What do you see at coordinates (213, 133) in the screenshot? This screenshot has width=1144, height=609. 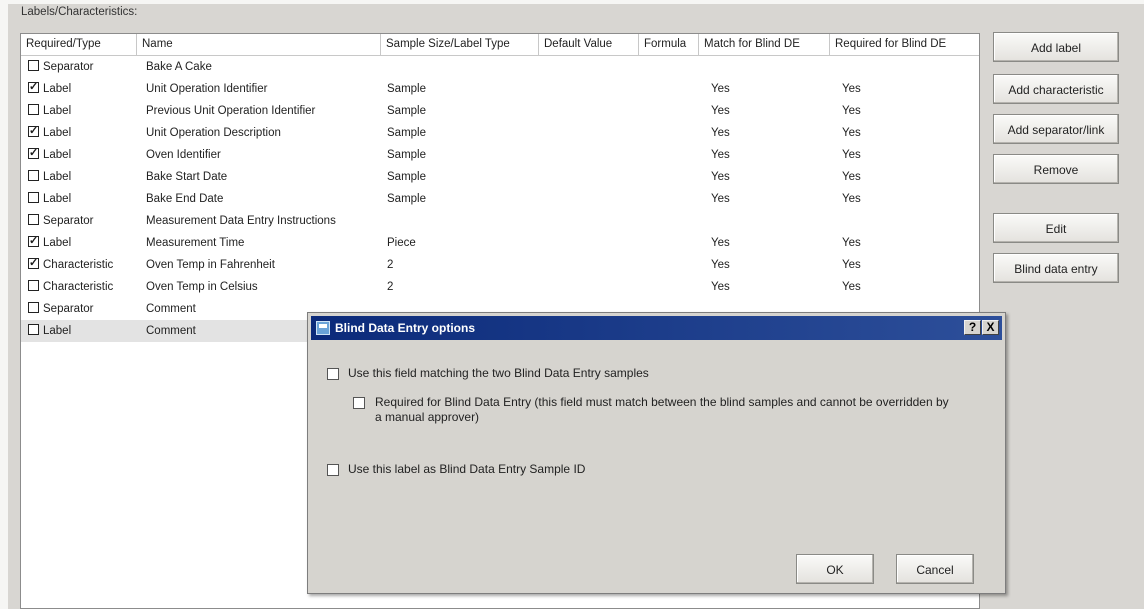 I see `row-name: Unit Operation Description` at bounding box center [213, 133].